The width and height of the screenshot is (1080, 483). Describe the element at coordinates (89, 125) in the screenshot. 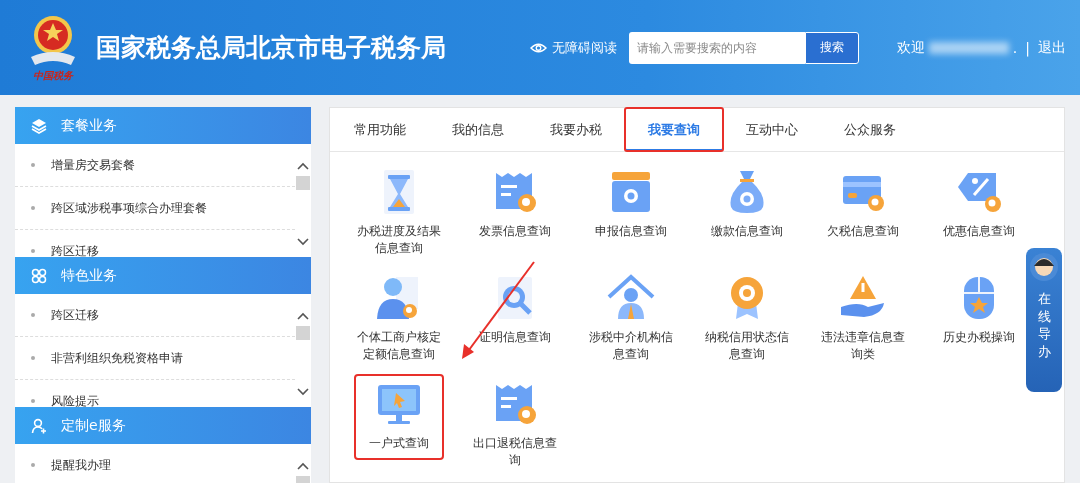

I see `section-title: 套餐业务` at that location.